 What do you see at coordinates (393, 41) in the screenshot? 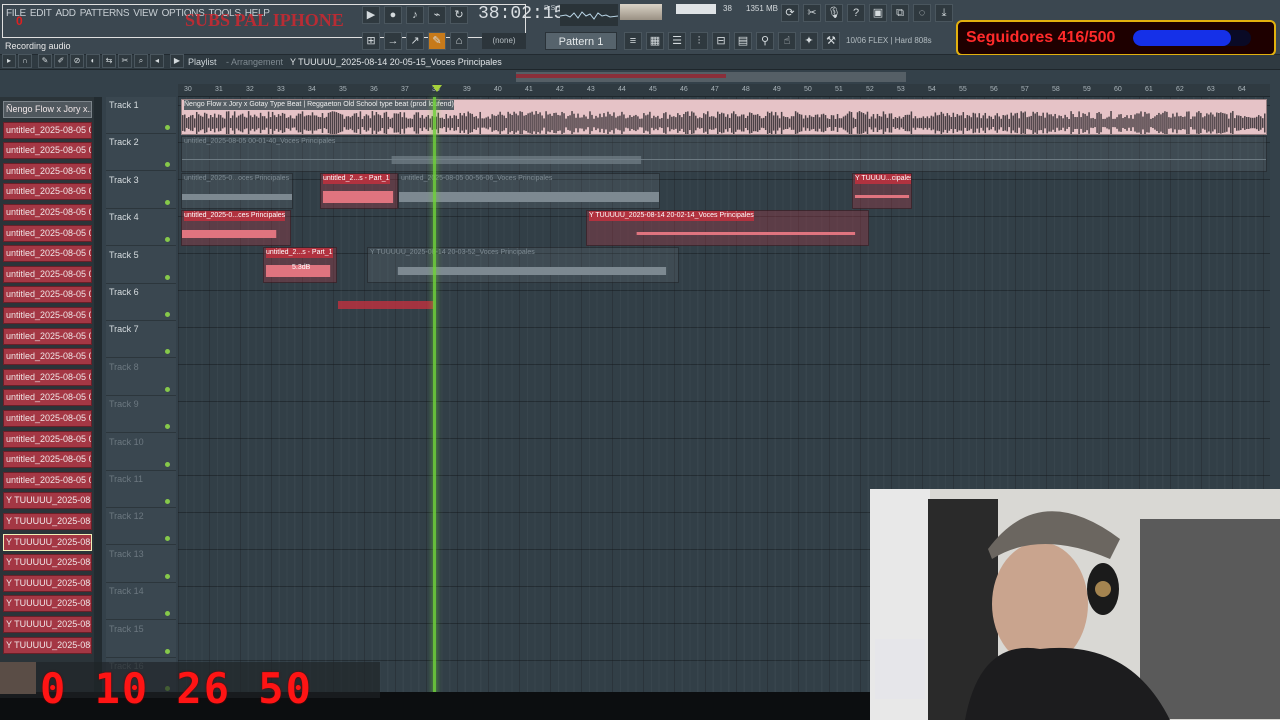
I see `arrow-icon: →` at bounding box center [393, 41].